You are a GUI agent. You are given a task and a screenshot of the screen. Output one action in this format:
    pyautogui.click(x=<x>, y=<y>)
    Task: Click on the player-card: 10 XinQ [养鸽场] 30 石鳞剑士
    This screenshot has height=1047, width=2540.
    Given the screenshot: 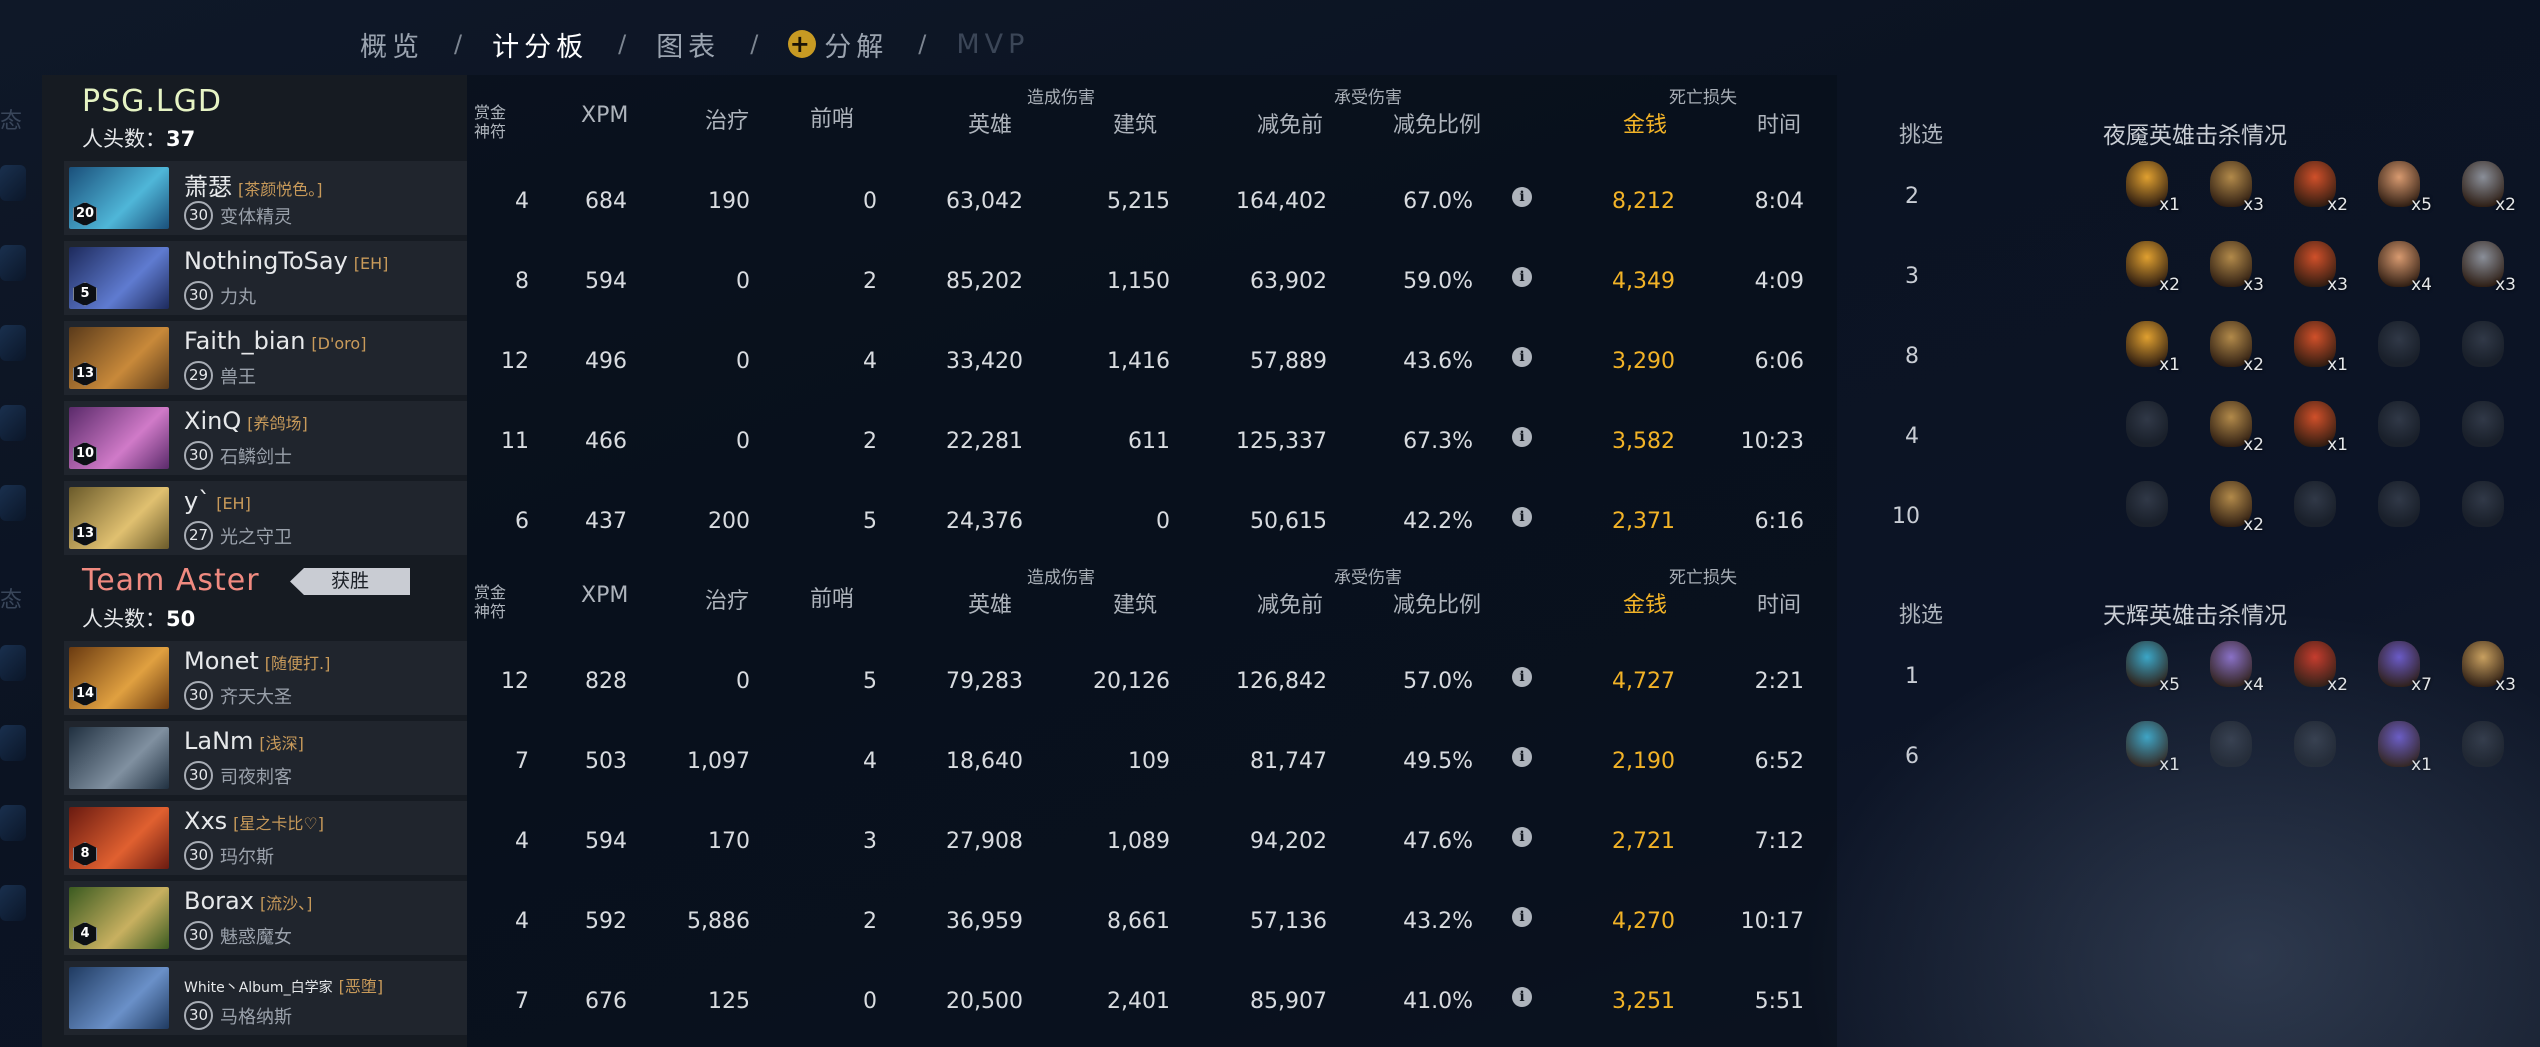 What is the action you would take?
    pyautogui.click(x=265, y=438)
    